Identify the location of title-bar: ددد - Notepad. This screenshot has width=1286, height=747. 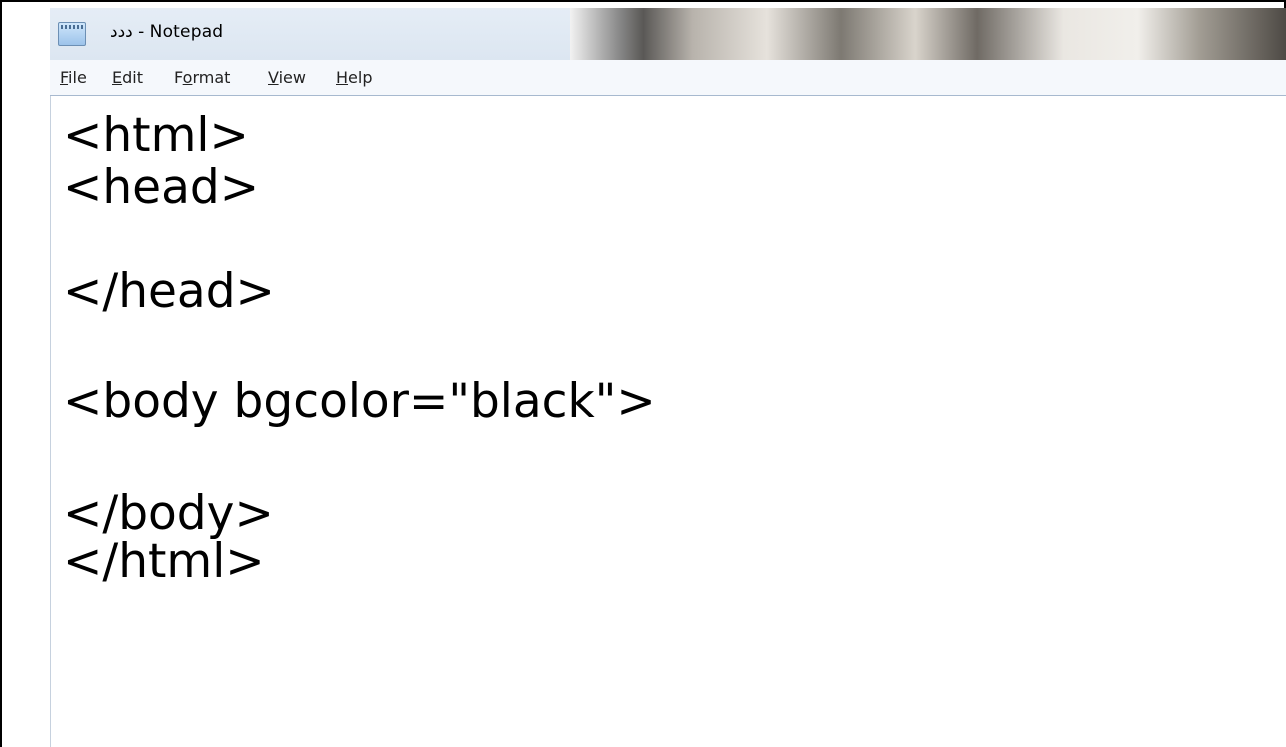
(668, 34).